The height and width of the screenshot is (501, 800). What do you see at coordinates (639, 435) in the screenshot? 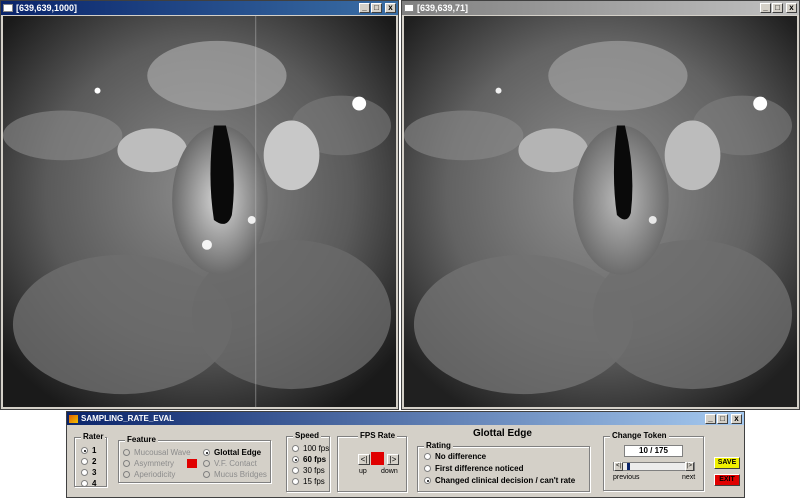
I see `change-token-group-title: Change Token` at bounding box center [639, 435].